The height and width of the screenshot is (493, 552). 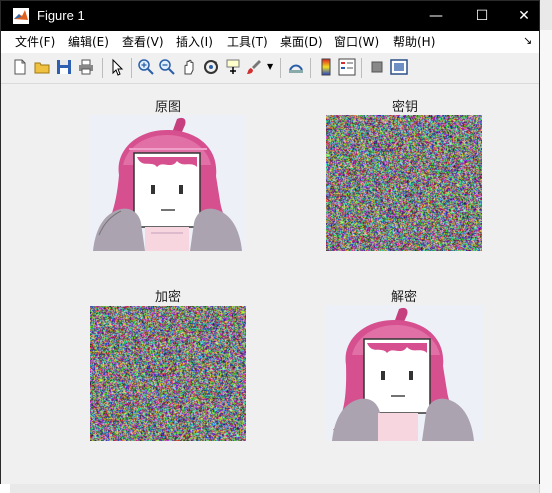 I want to click on brush-icon, so click(x=254, y=67).